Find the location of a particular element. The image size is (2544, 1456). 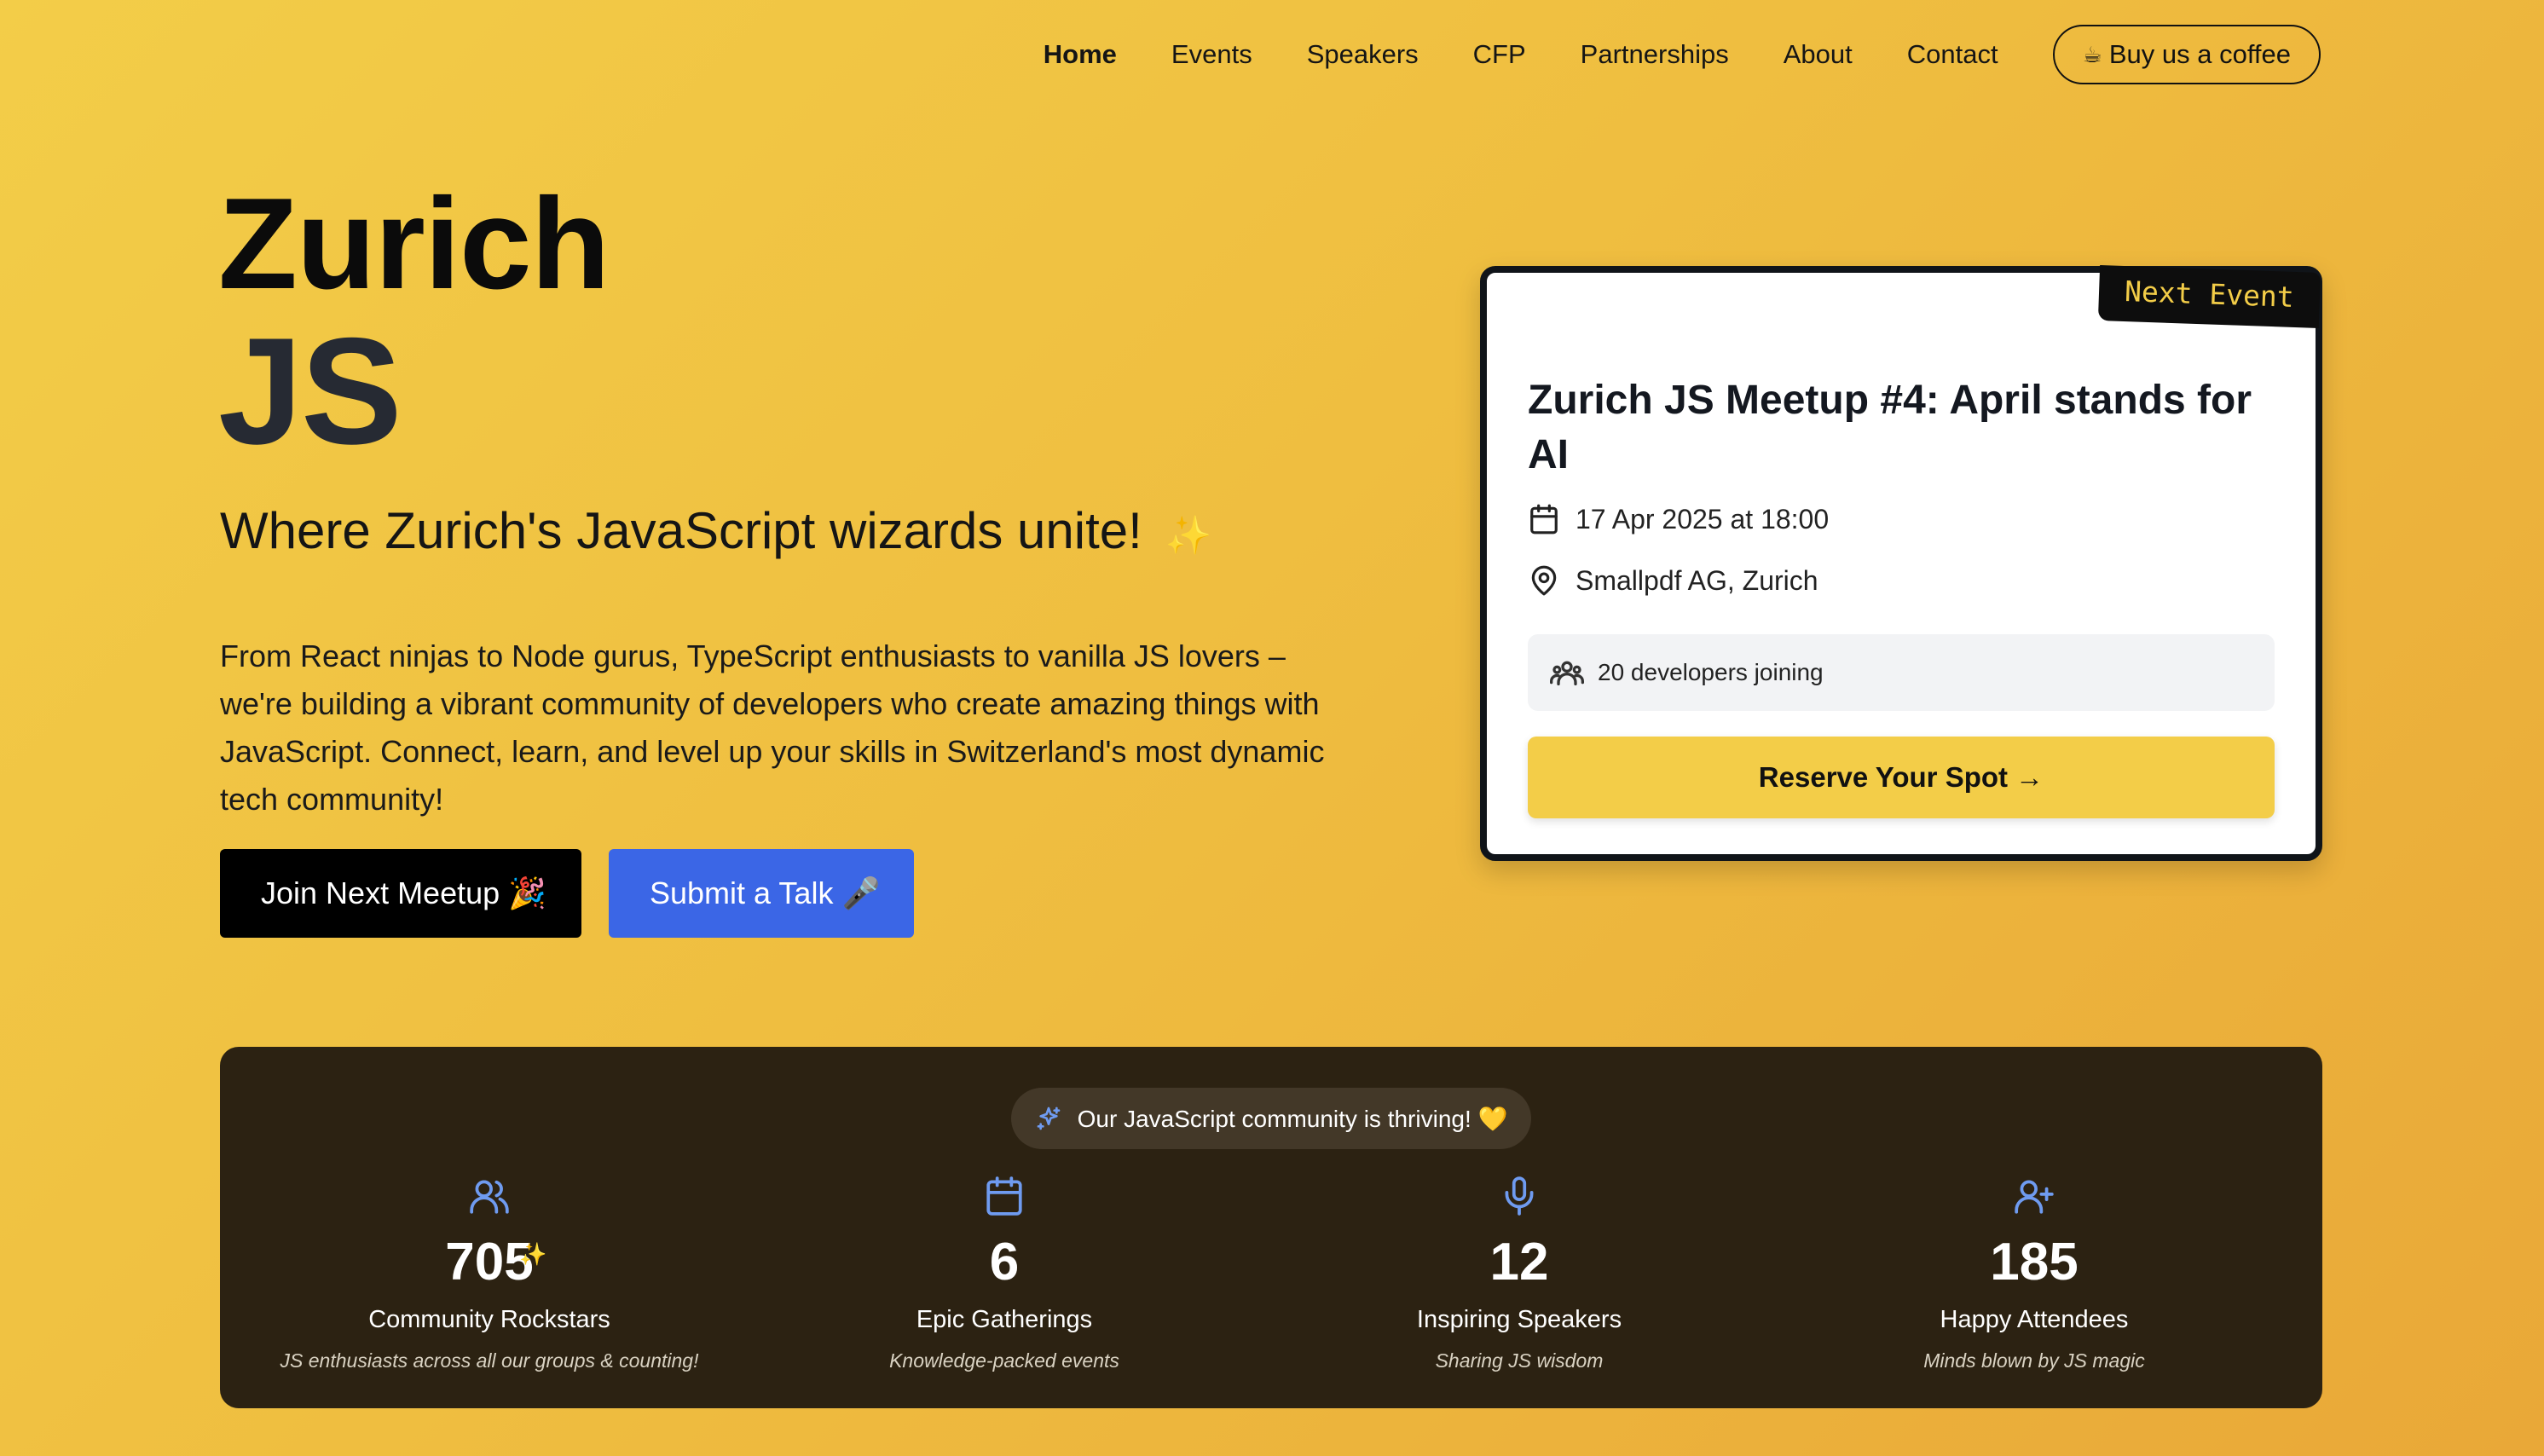

stat-label: Happy Attendees is located at coordinates (2034, 1319).